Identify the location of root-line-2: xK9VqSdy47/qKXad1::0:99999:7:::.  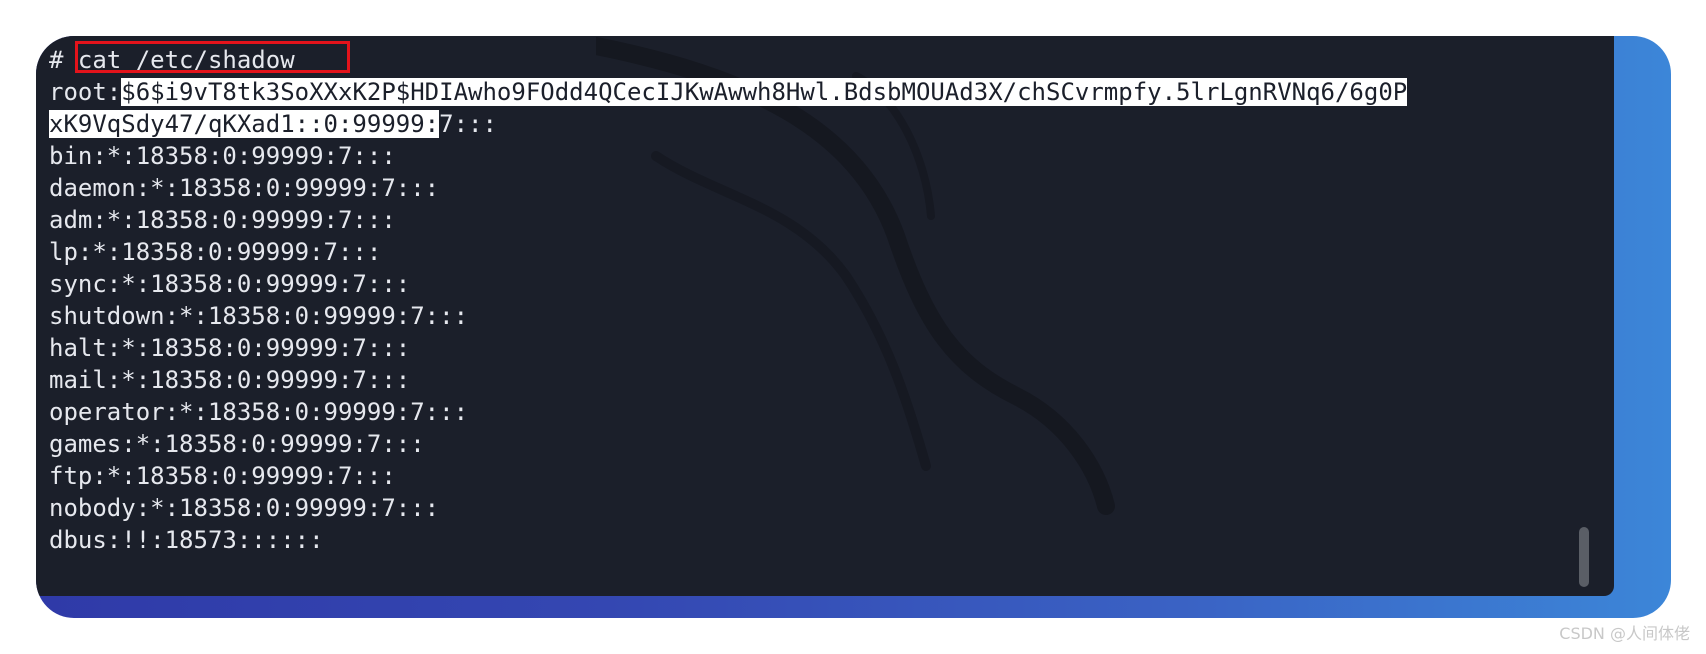
(811, 124).